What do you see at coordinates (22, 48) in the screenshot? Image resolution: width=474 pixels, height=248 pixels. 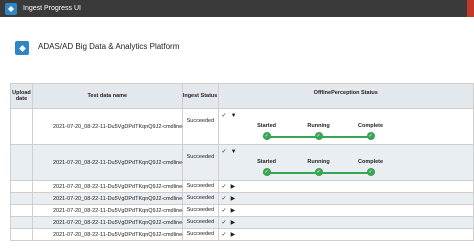 I see `platform-logo-icon` at bounding box center [22, 48].